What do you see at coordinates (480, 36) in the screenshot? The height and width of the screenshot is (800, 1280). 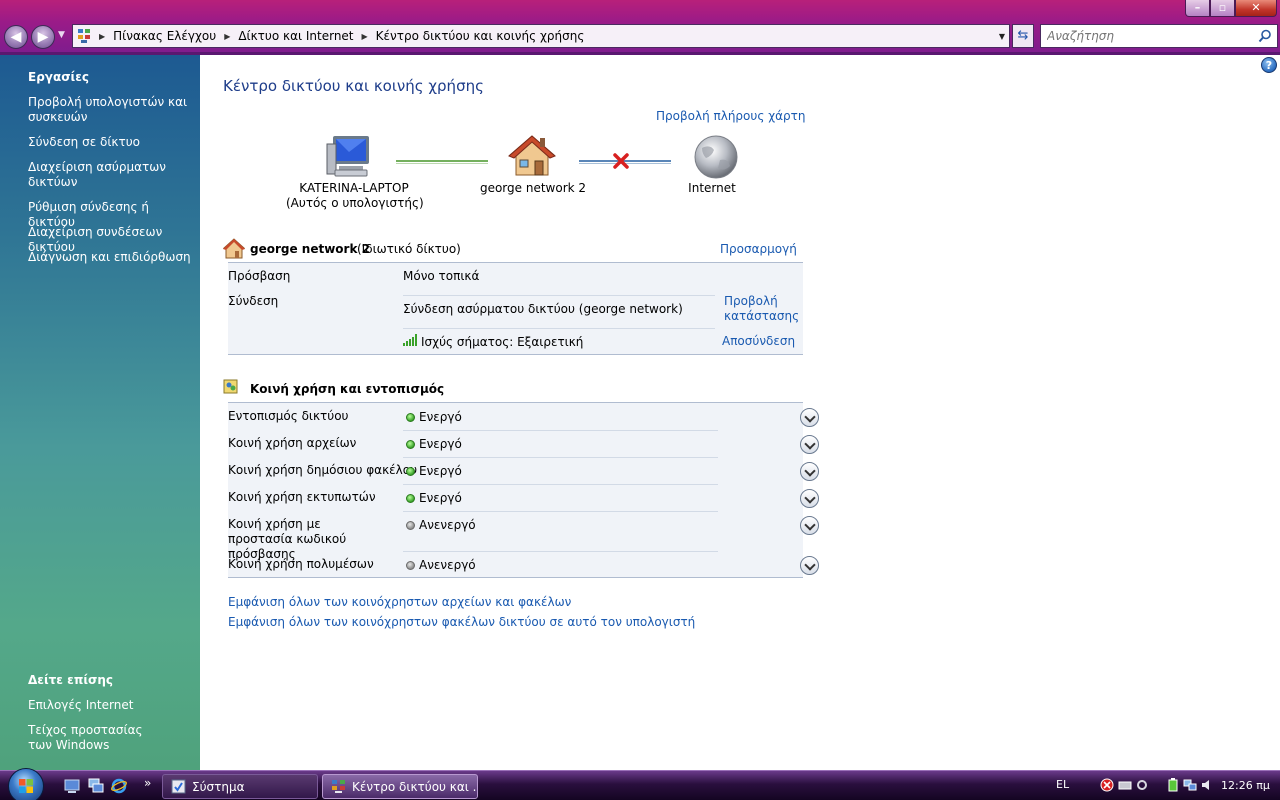 I see `breadcrumb-network-center: Κέντρο δικτύου και κοινής χρήσης` at bounding box center [480, 36].